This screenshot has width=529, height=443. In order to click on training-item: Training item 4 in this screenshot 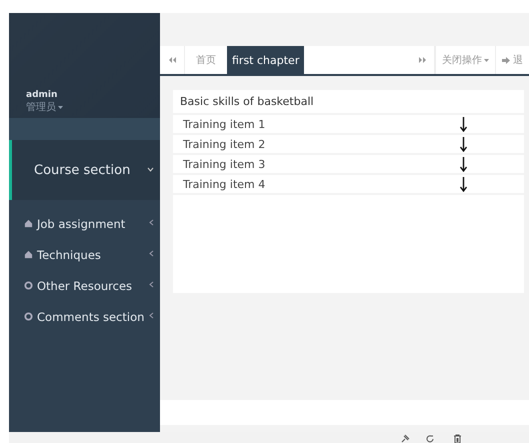, I will do `click(321, 184)`.